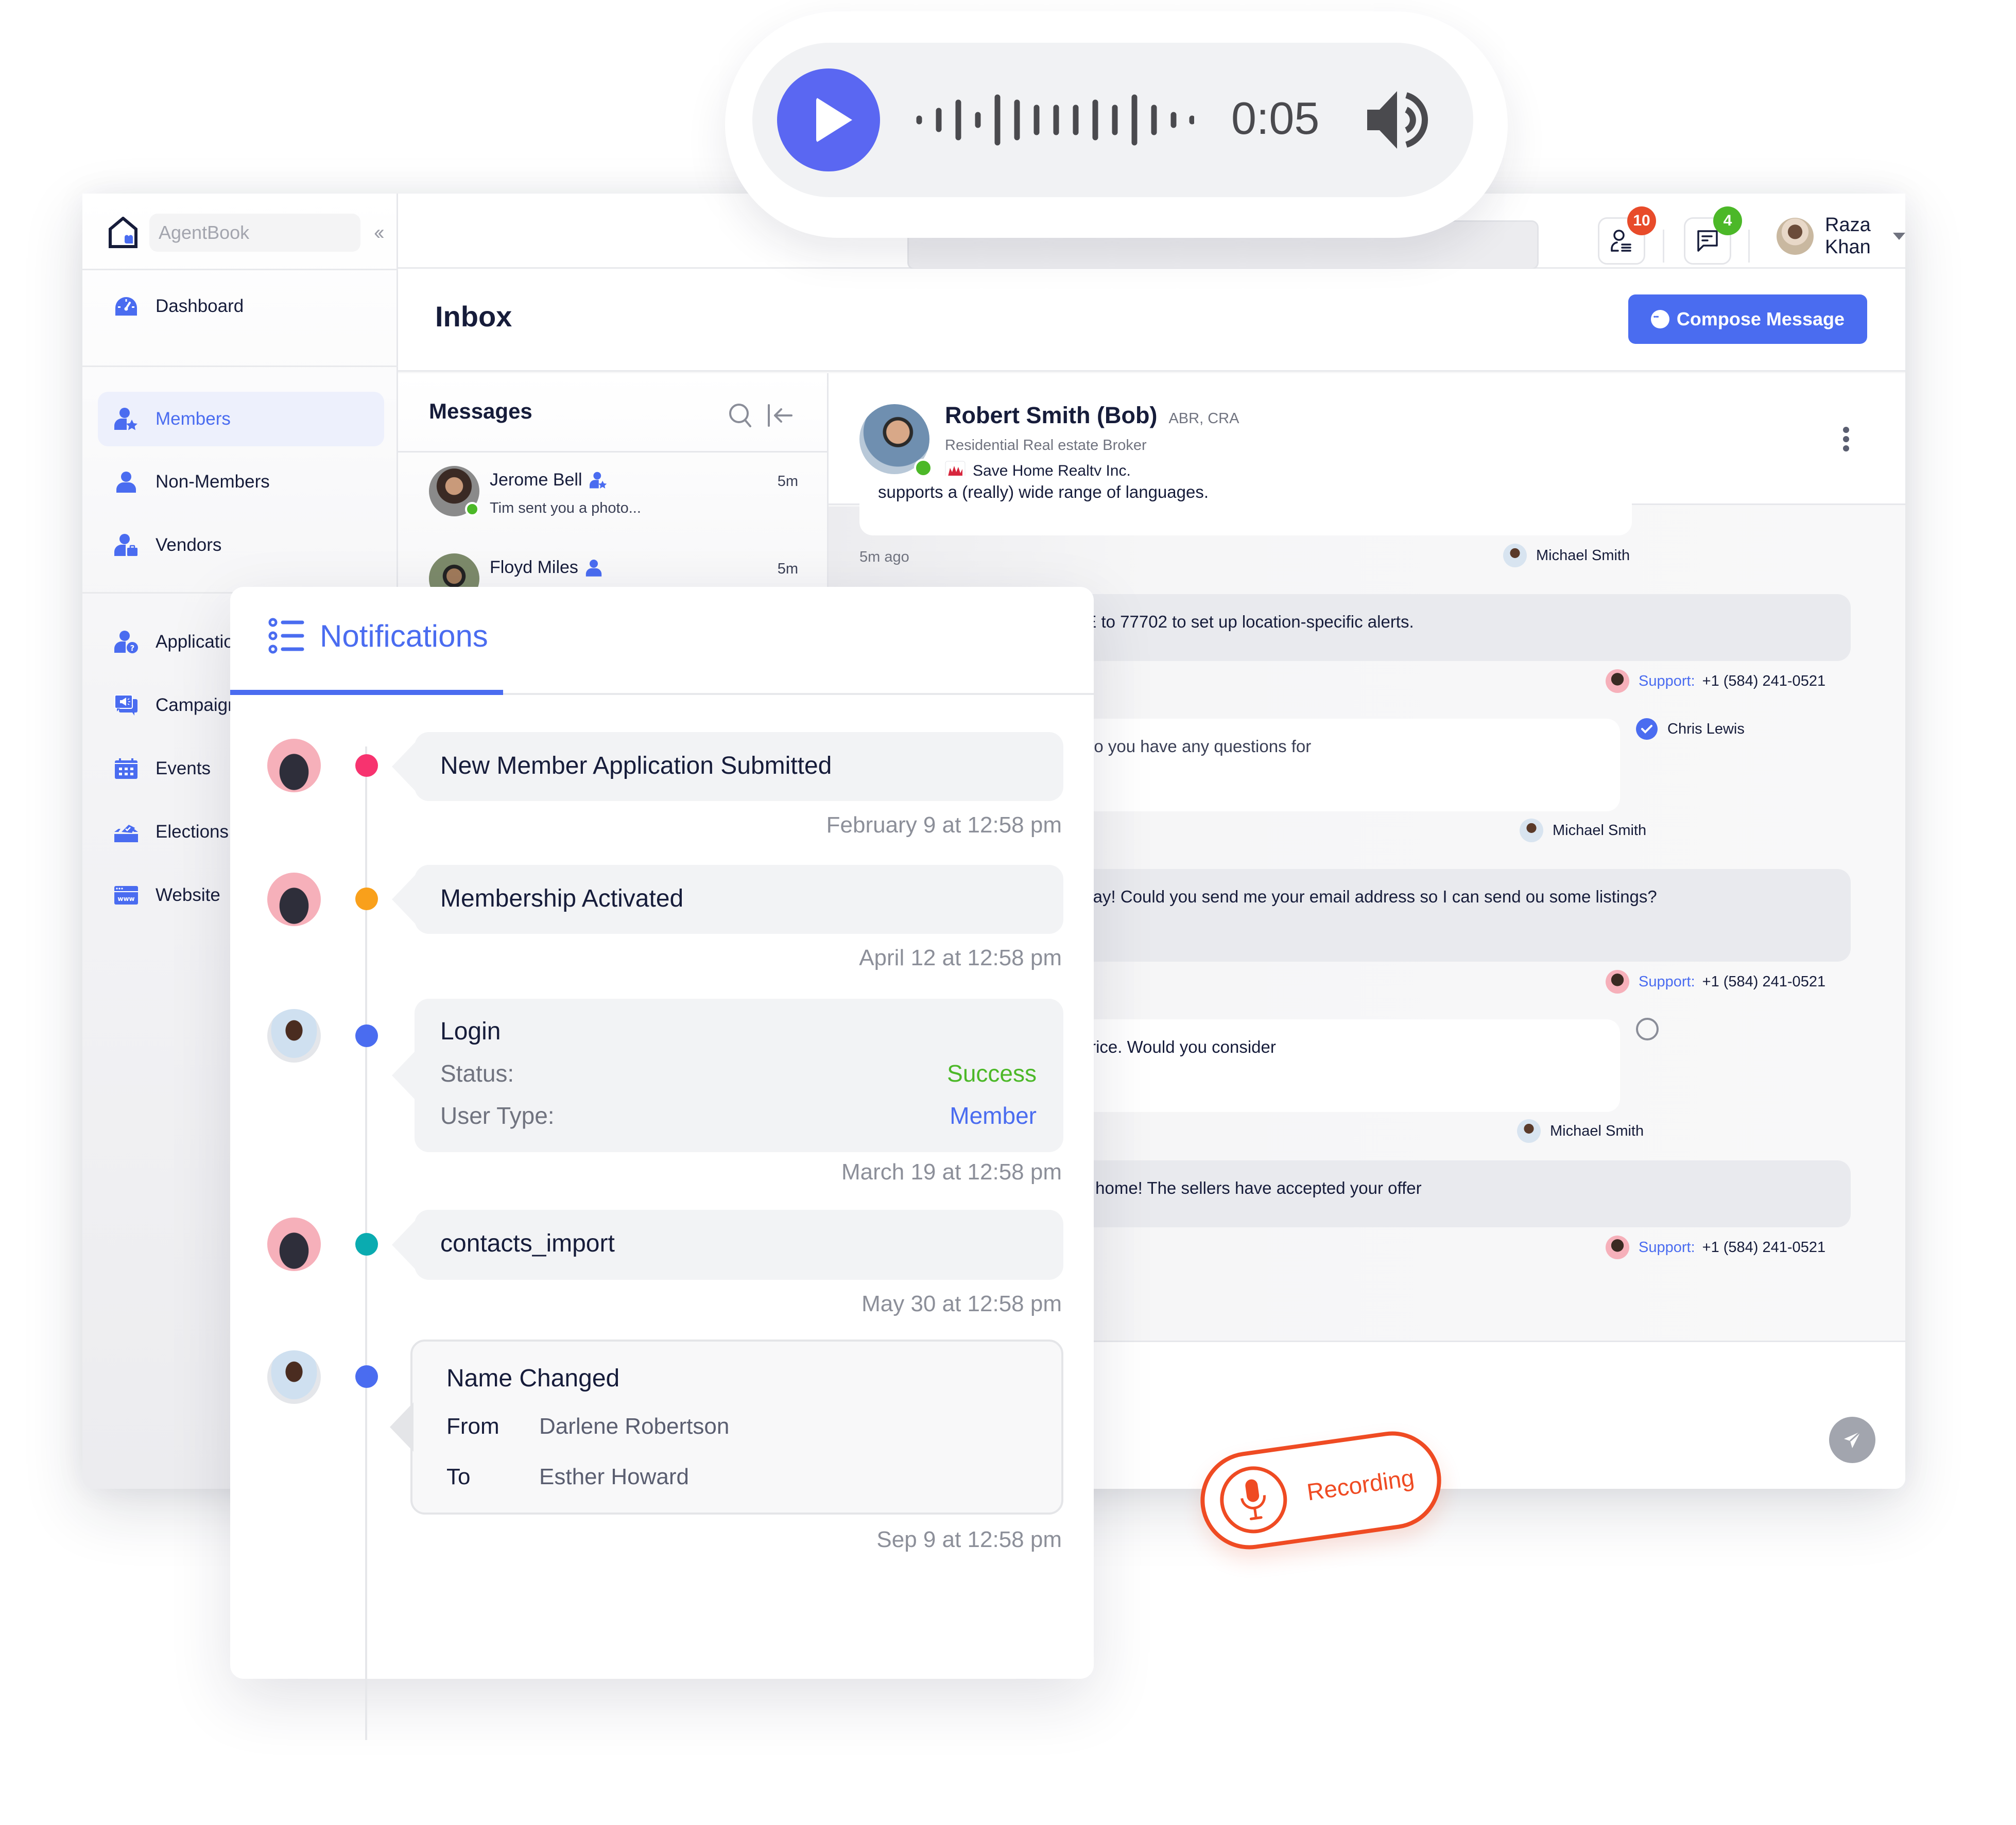 The width and height of the screenshot is (2016, 1825). What do you see at coordinates (192, 832) in the screenshot?
I see `sidebar-item-label: Elections` at bounding box center [192, 832].